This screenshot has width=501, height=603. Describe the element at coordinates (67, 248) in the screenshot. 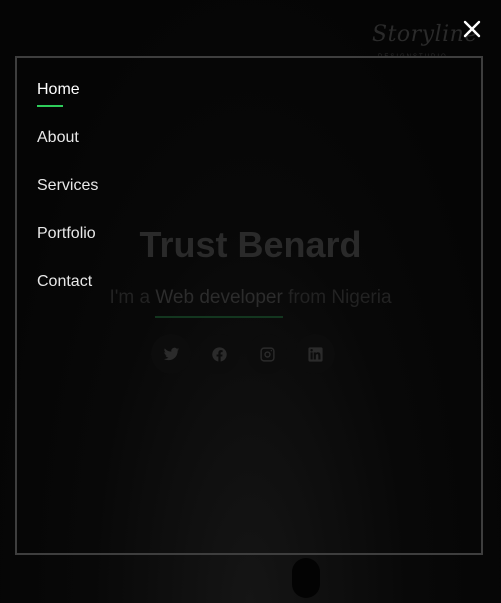

I see `nav-item-portfolio: Portfolio` at that location.